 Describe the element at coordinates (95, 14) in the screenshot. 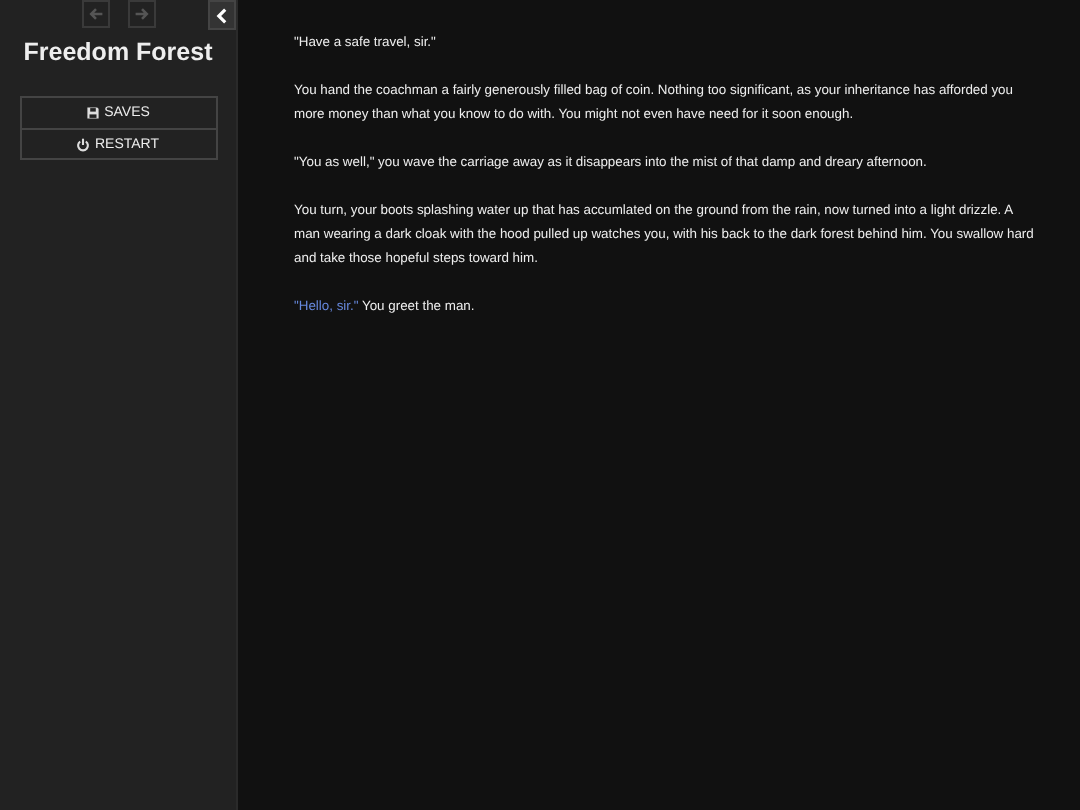

I see `left-arrow-icon` at that location.